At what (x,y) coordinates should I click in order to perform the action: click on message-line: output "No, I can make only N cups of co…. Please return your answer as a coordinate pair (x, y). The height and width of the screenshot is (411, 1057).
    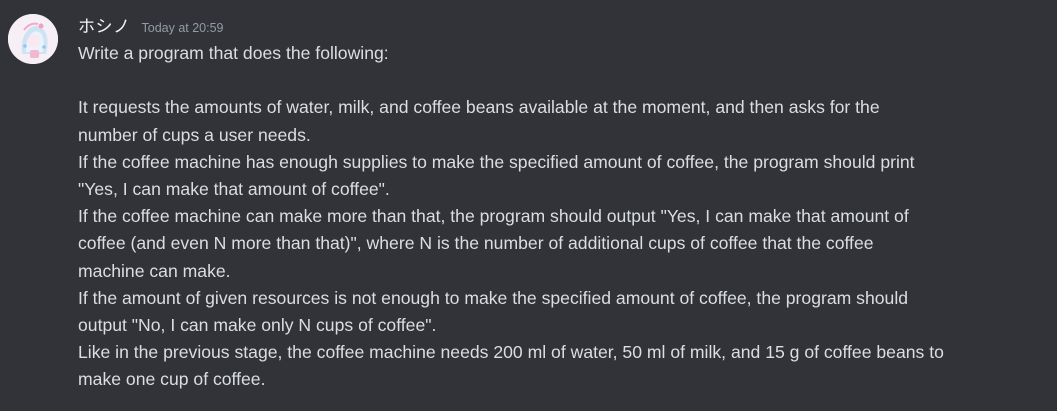
    Looking at the image, I should click on (257, 324).